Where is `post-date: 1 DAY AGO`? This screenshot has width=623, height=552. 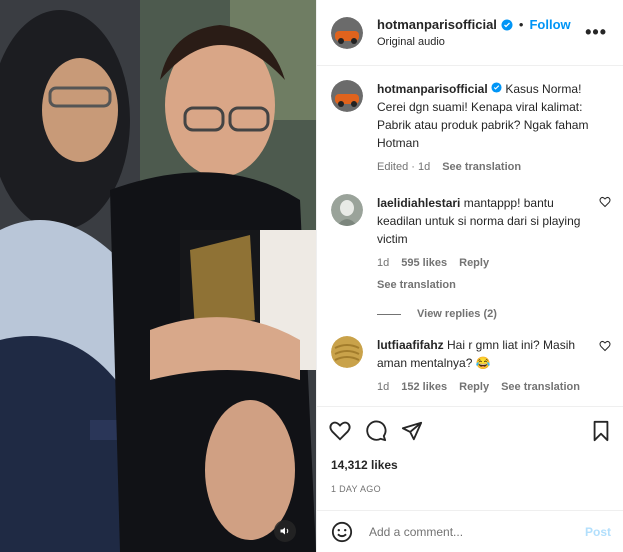
post-date: 1 DAY AGO is located at coordinates (356, 489).